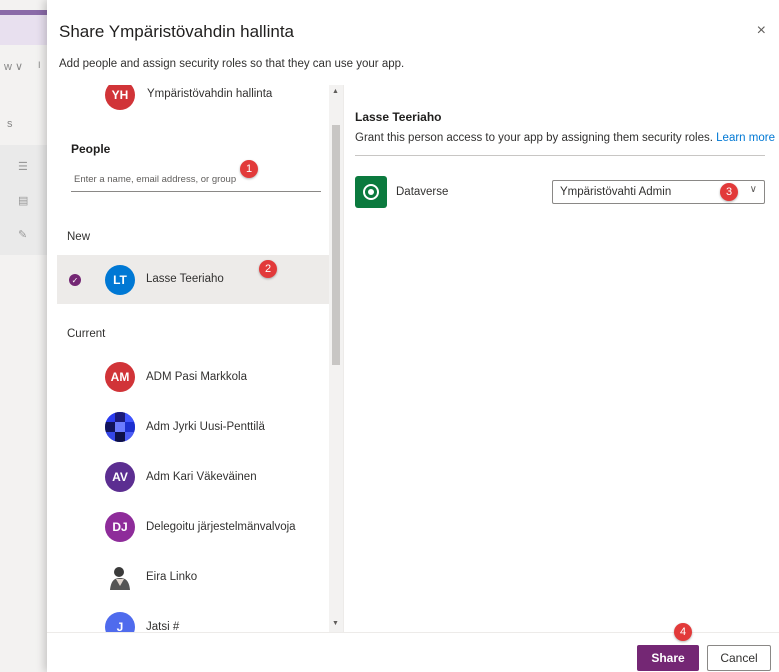  What do you see at coordinates (422, 192) in the screenshot?
I see `environment-label: Dataverse` at bounding box center [422, 192].